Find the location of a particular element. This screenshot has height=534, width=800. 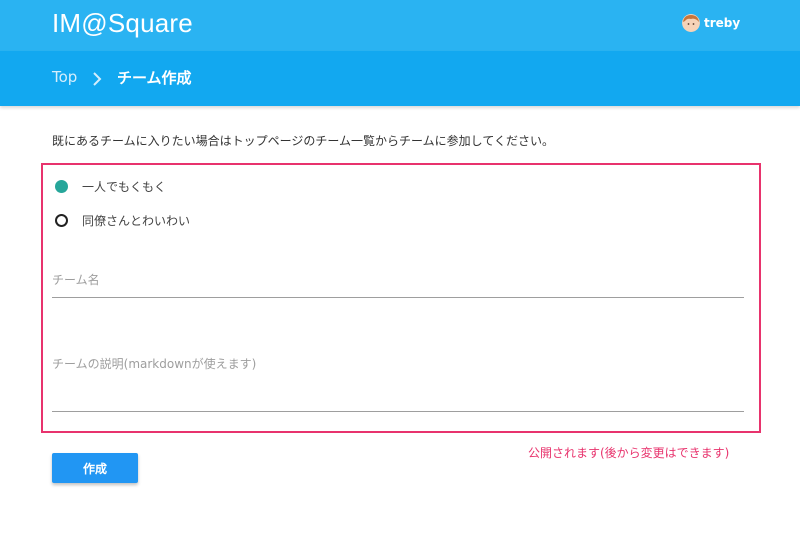

team-name-input: チーム名 is located at coordinates (398, 284).